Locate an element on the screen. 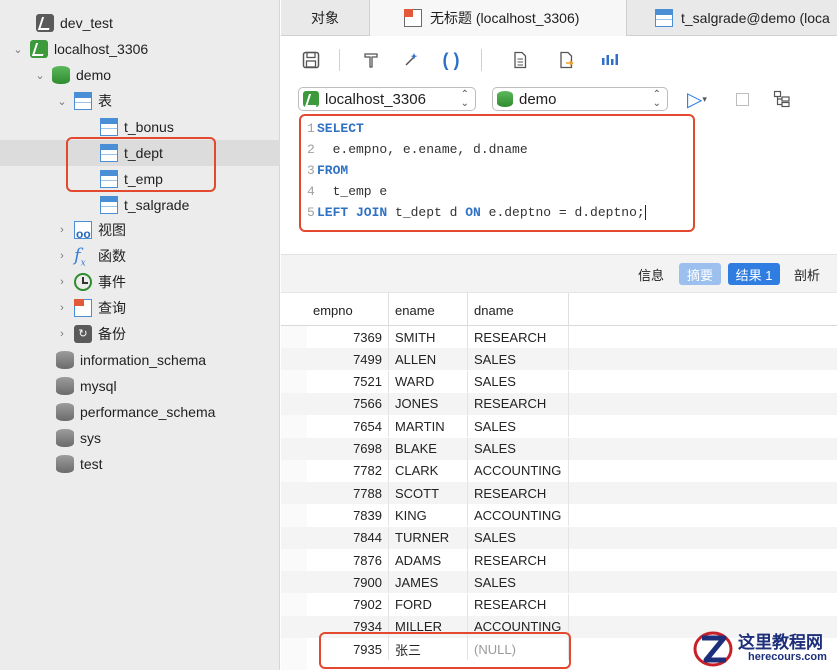 The width and height of the screenshot is (837, 670). table-cell-ename: MARTIN is located at coordinates (428, 426).